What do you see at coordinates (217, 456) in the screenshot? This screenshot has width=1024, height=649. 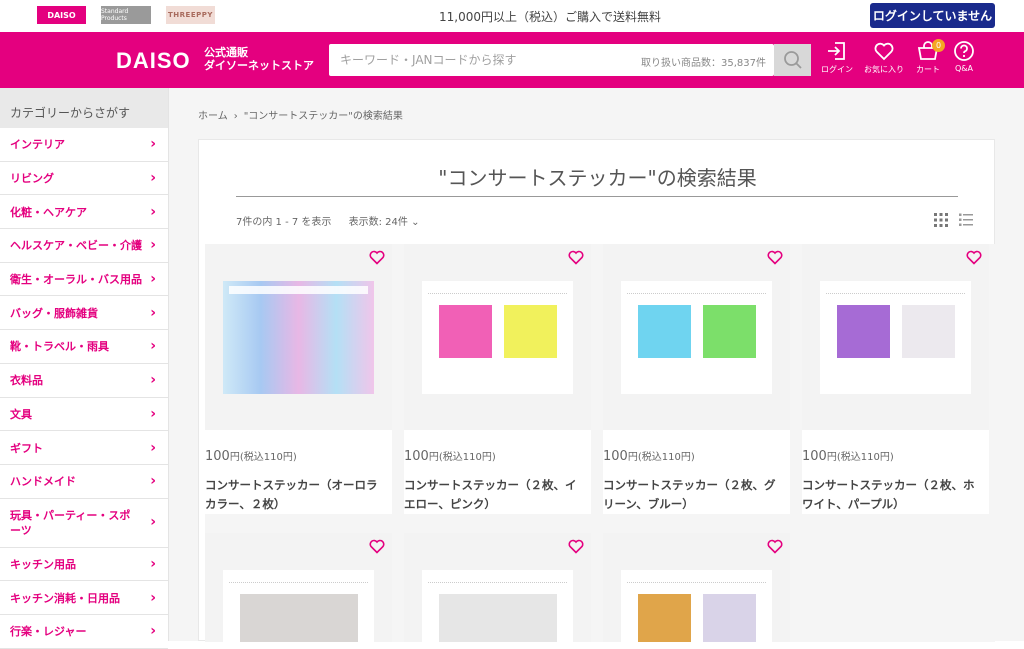 I see `price-value: 100` at bounding box center [217, 456].